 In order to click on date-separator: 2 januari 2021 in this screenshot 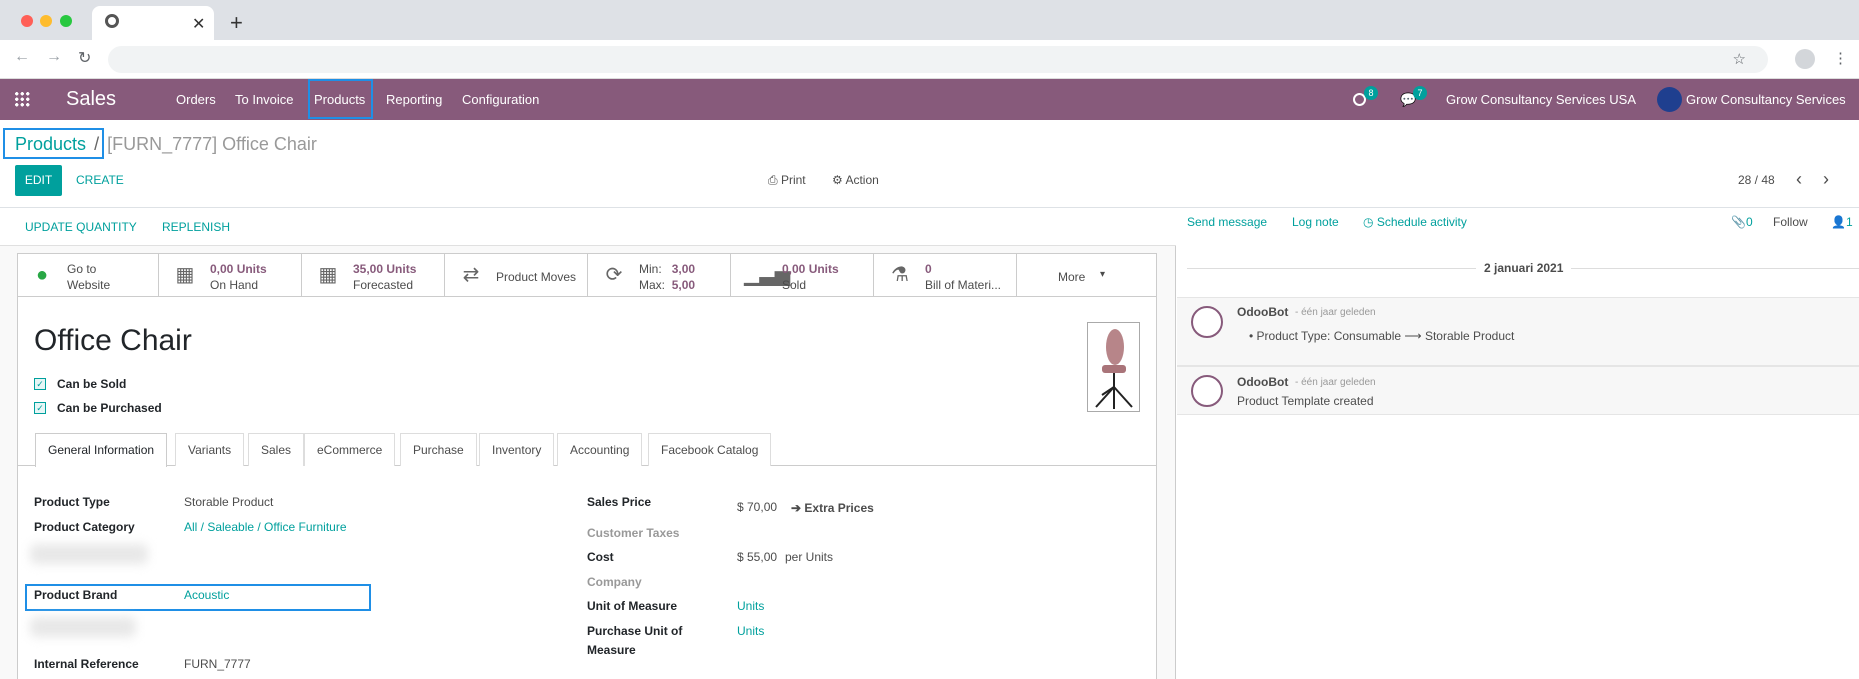, I will do `click(1518, 268)`.